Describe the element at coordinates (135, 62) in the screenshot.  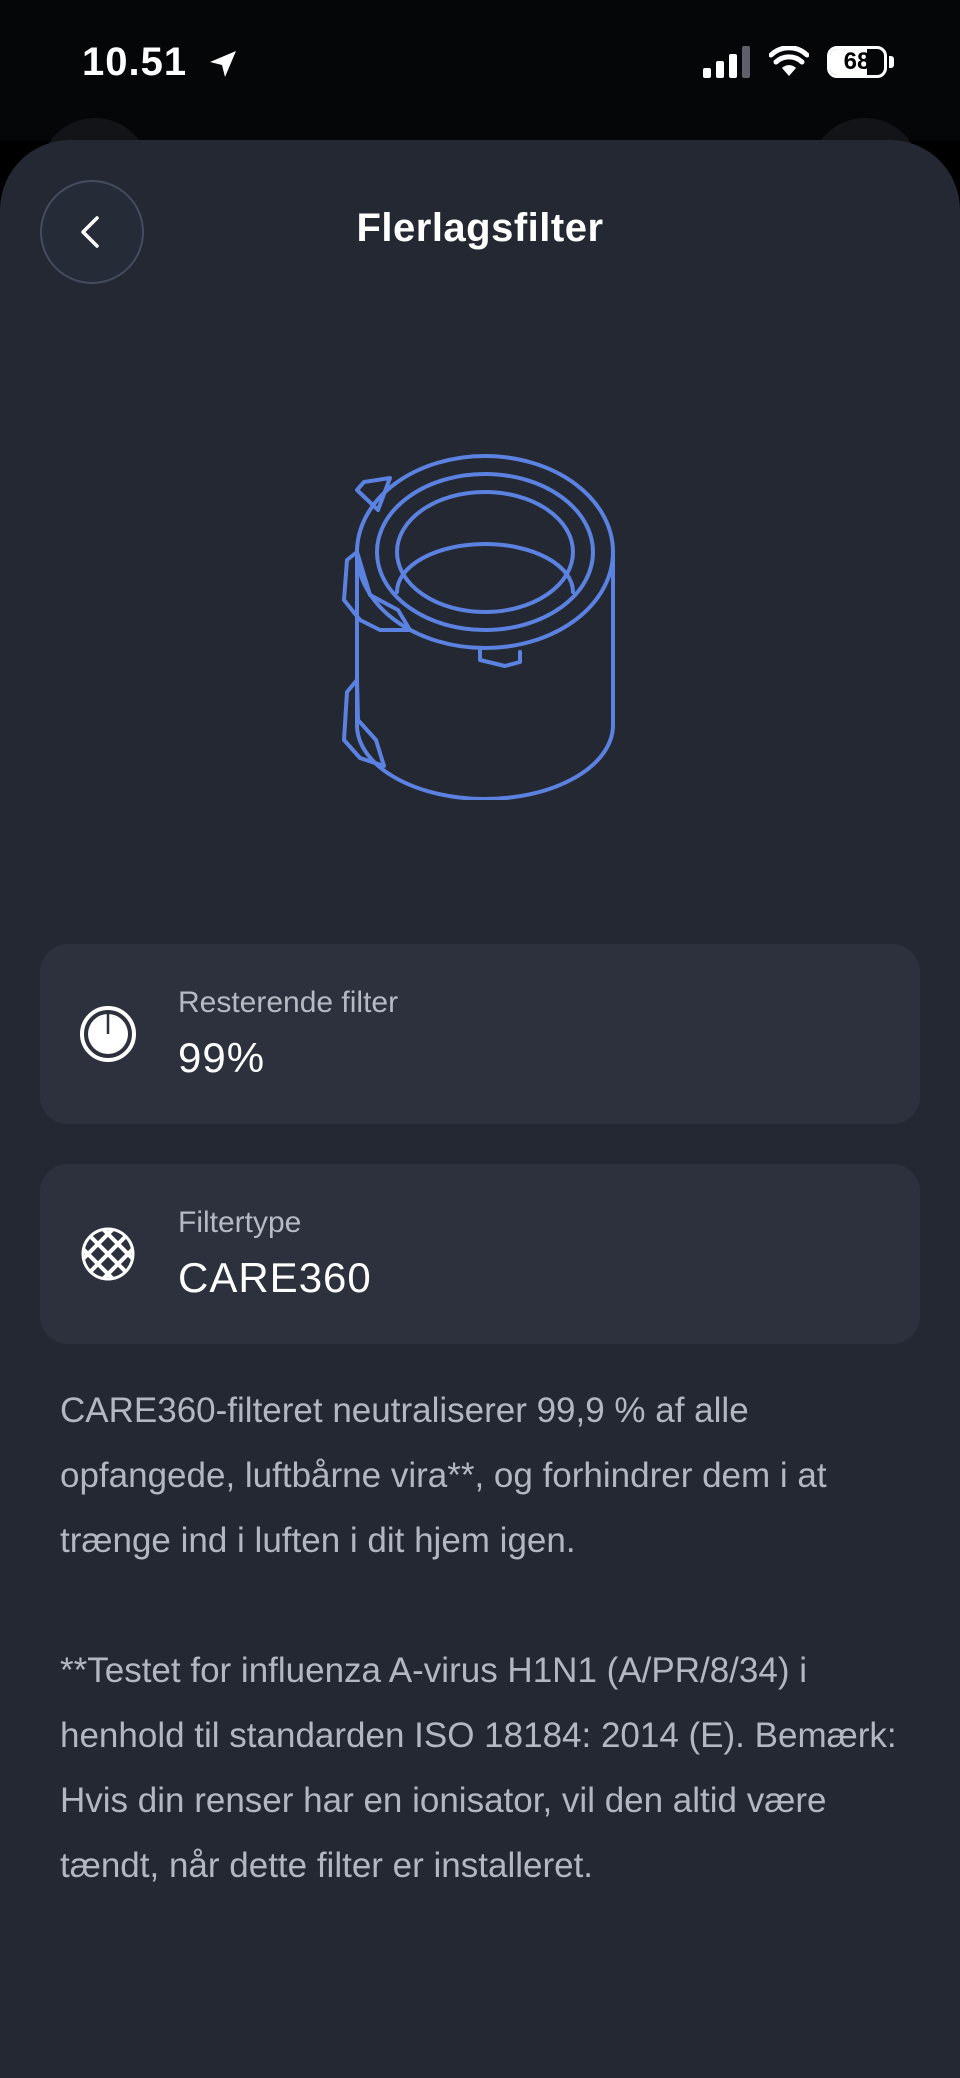
I see `status-time-text: 10.51` at that location.